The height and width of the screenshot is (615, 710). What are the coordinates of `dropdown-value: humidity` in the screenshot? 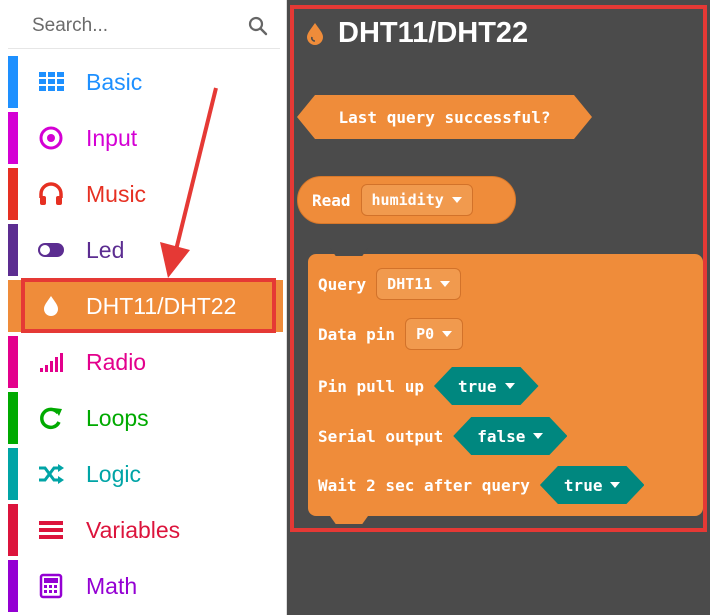 It's located at (407, 200).